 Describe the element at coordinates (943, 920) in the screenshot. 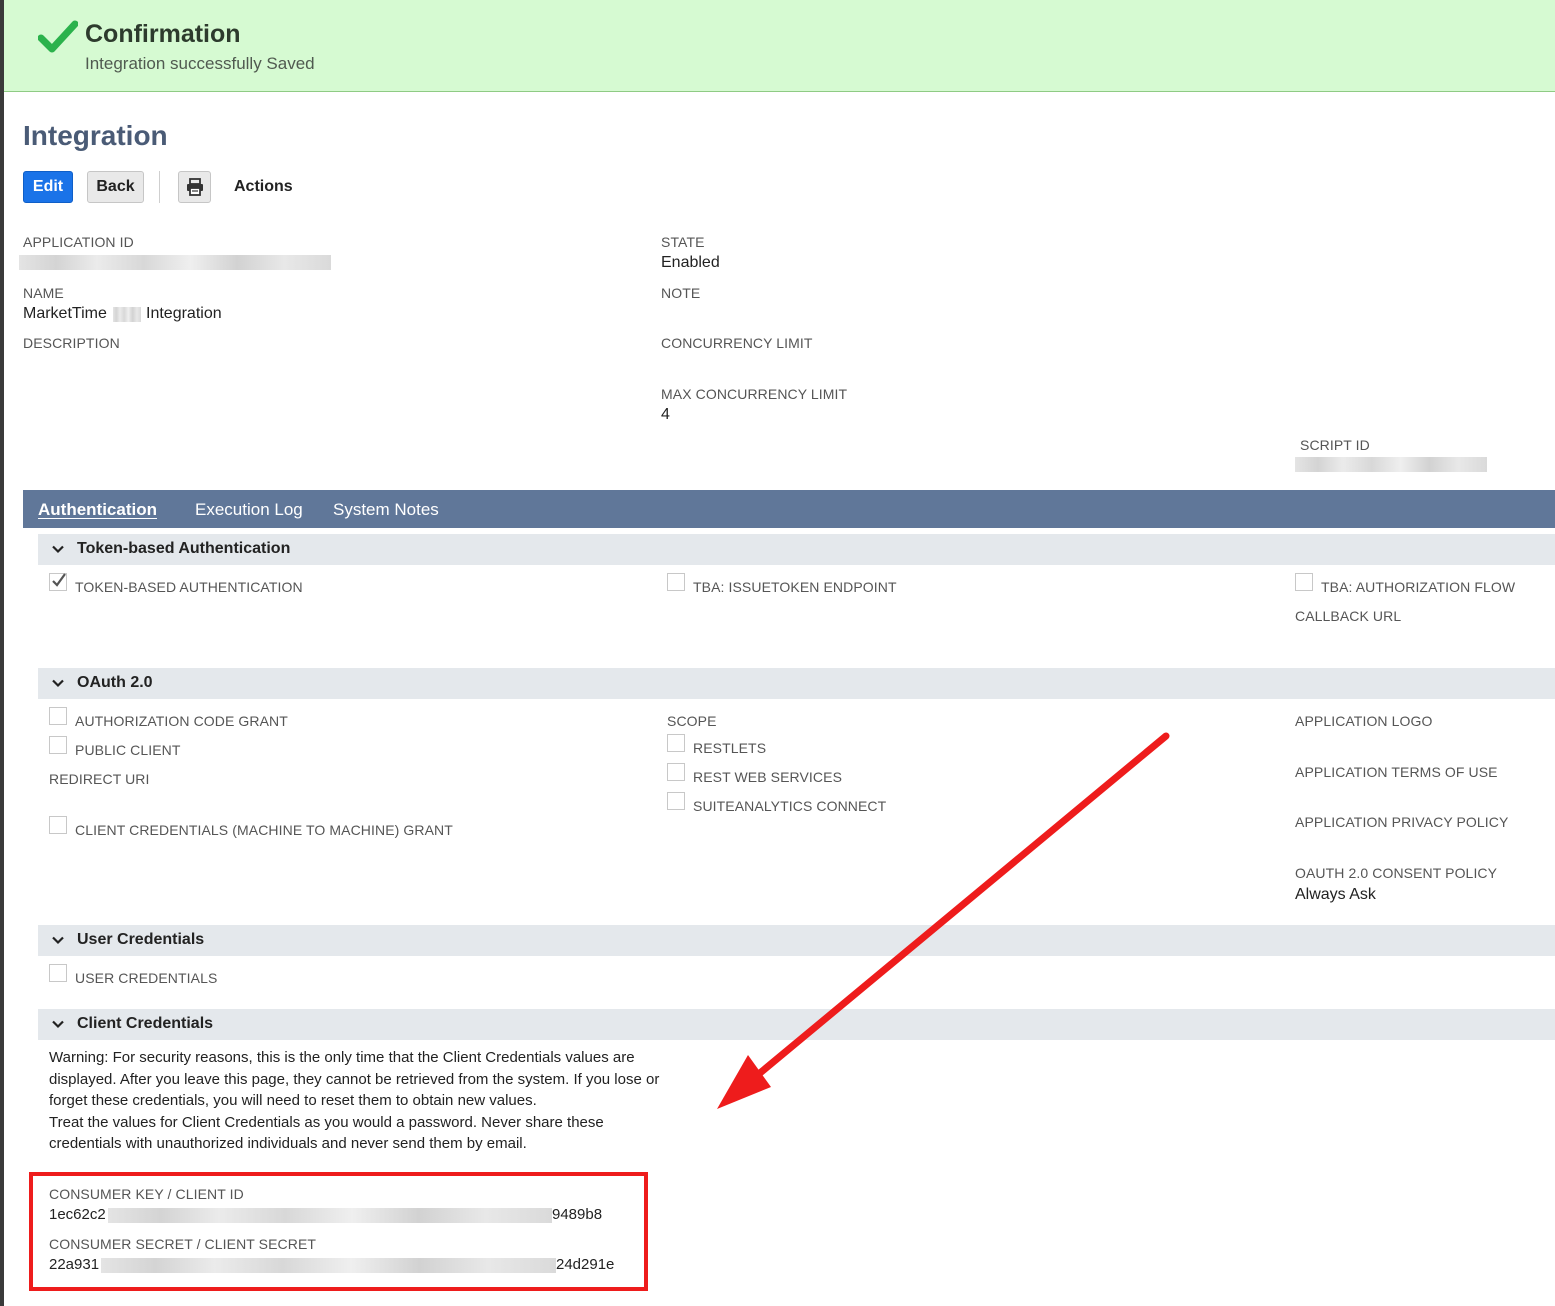

I see `annotation-arrow` at that location.